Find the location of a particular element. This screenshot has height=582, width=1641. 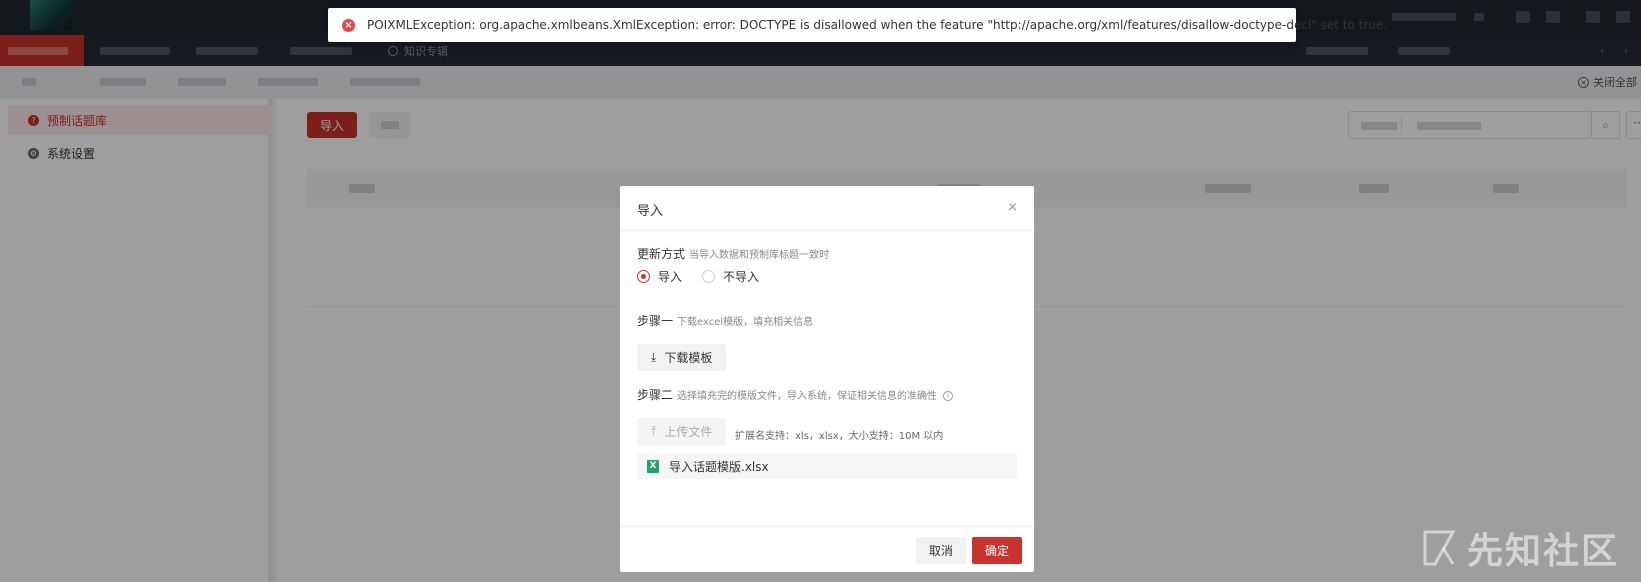

radio-label: 不导入 is located at coordinates (741, 277).